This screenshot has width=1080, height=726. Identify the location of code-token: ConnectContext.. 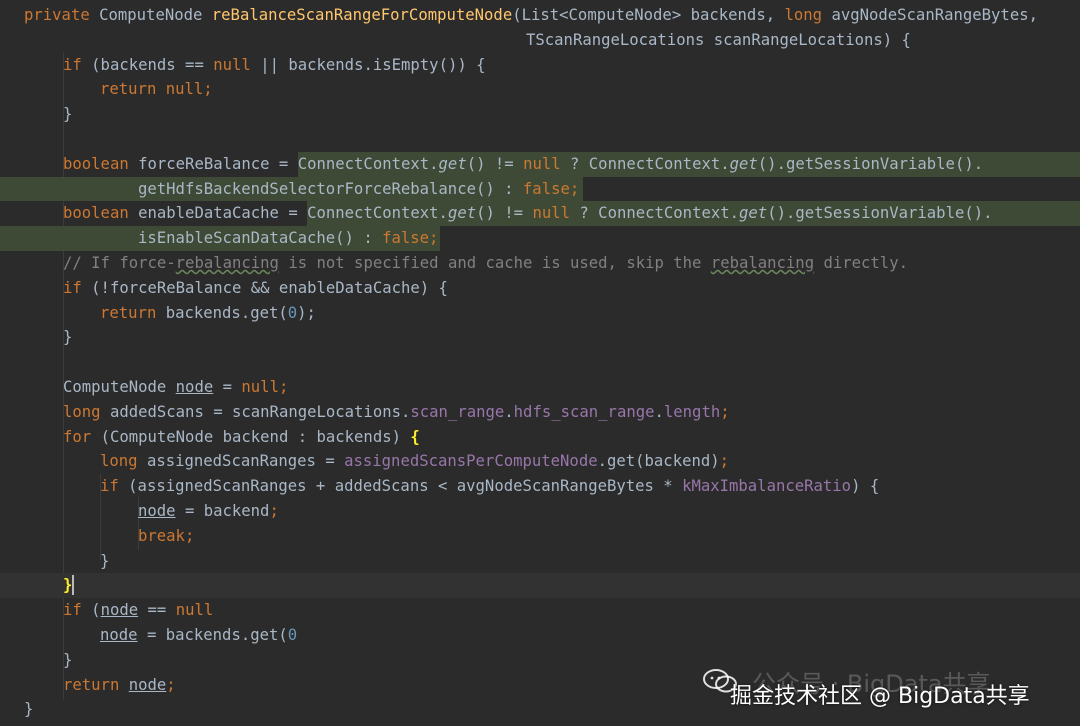
(377, 213).